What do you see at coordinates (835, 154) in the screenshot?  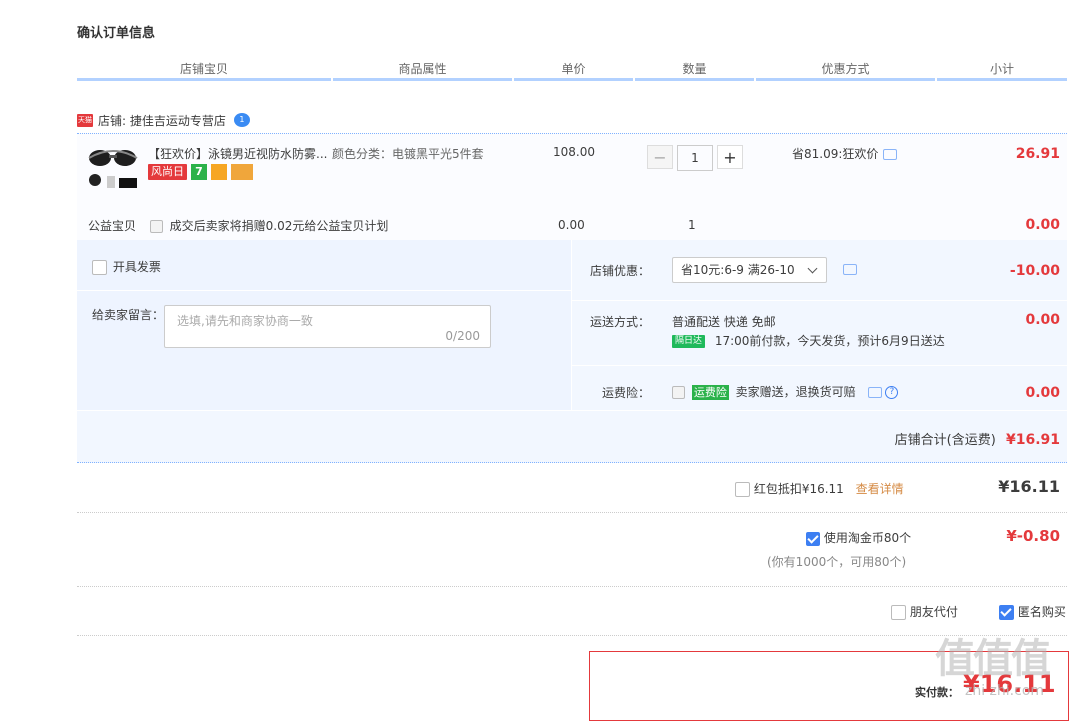 I see `item-promo-text: 省81.09:狂欢价` at bounding box center [835, 154].